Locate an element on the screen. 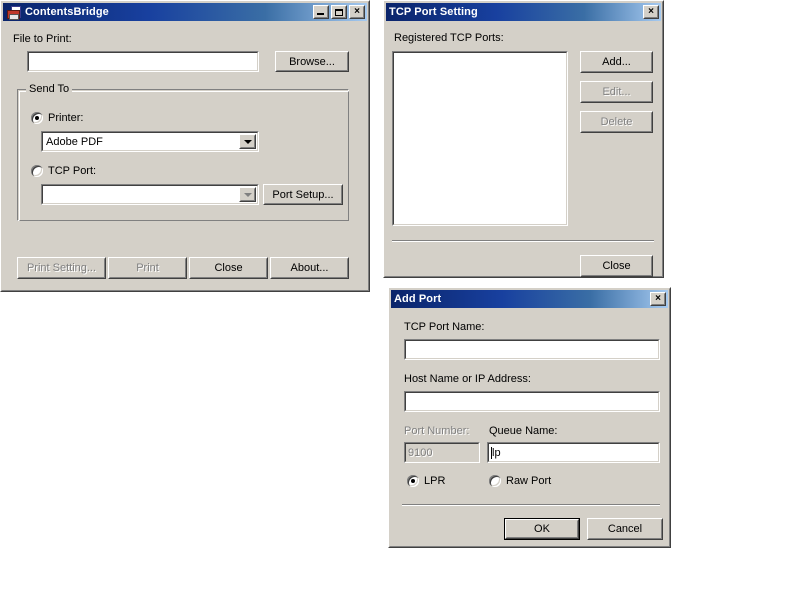 The width and height of the screenshot is (800, 599). tcp-port-combobox is located at coordinates (150, 194).